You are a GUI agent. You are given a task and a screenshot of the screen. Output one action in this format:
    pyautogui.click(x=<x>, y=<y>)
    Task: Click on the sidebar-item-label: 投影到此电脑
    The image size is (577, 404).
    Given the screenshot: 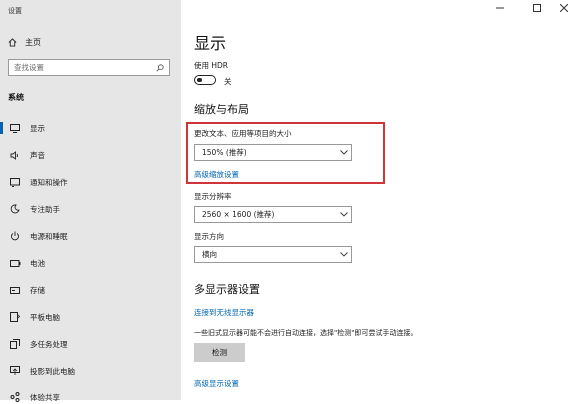 What is the action you would take?
    pyautogui.click(x=52, y=371)
    